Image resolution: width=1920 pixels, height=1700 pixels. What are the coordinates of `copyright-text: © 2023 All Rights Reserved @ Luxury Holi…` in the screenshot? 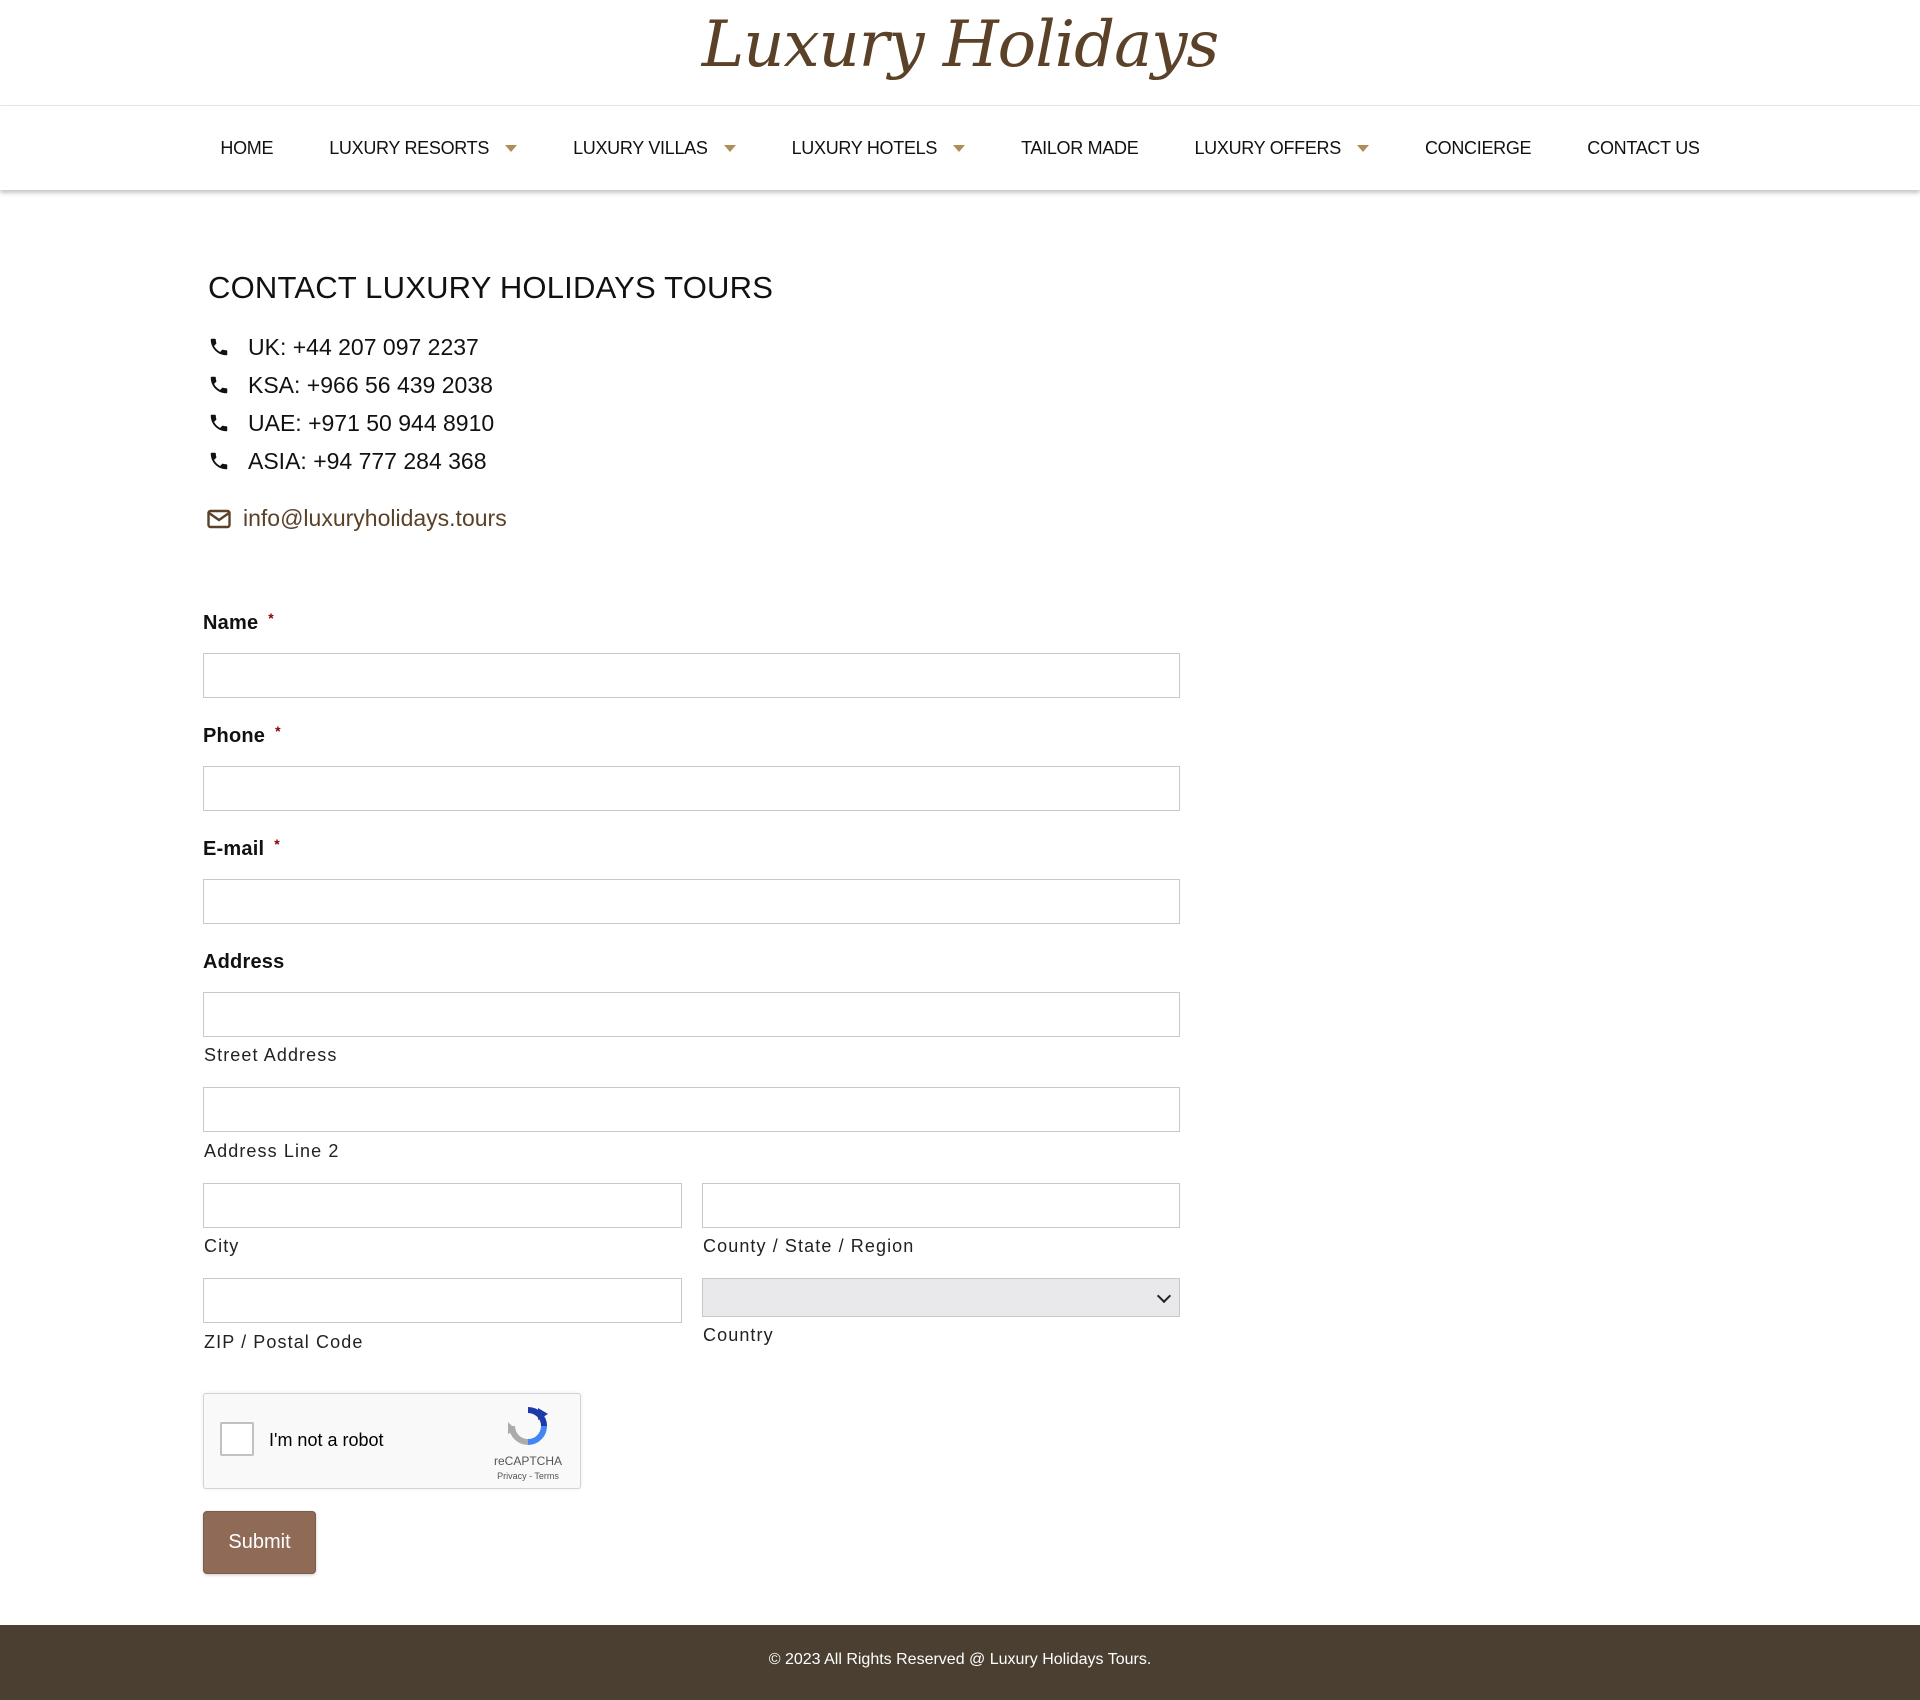 It's located at (960, 1659).